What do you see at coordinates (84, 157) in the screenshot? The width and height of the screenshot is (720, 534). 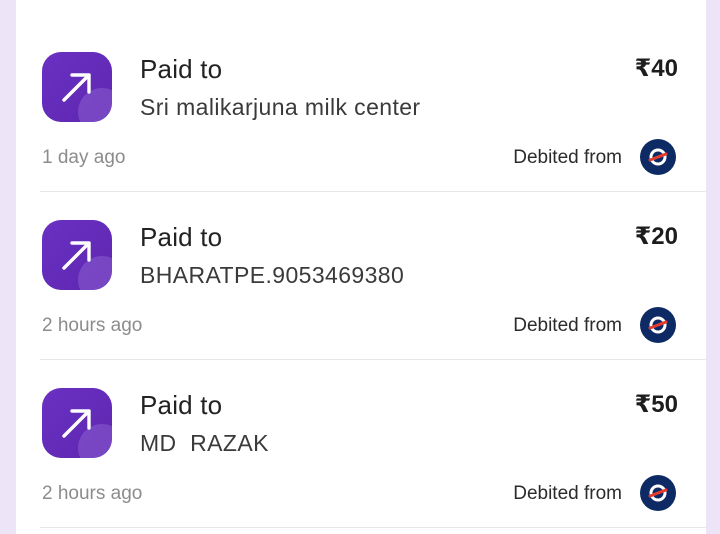 I see `transaction-time: 1 day ago` at bounding box center [84, 157].